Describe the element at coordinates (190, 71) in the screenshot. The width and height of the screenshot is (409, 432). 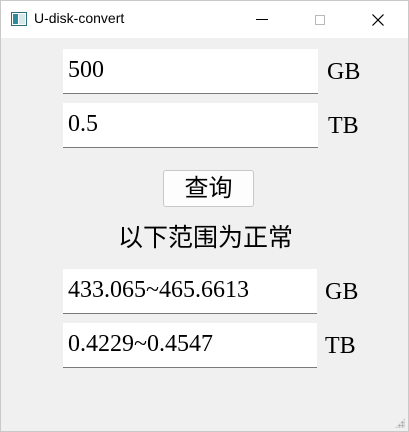
I see `gb-input: 500` at that location.